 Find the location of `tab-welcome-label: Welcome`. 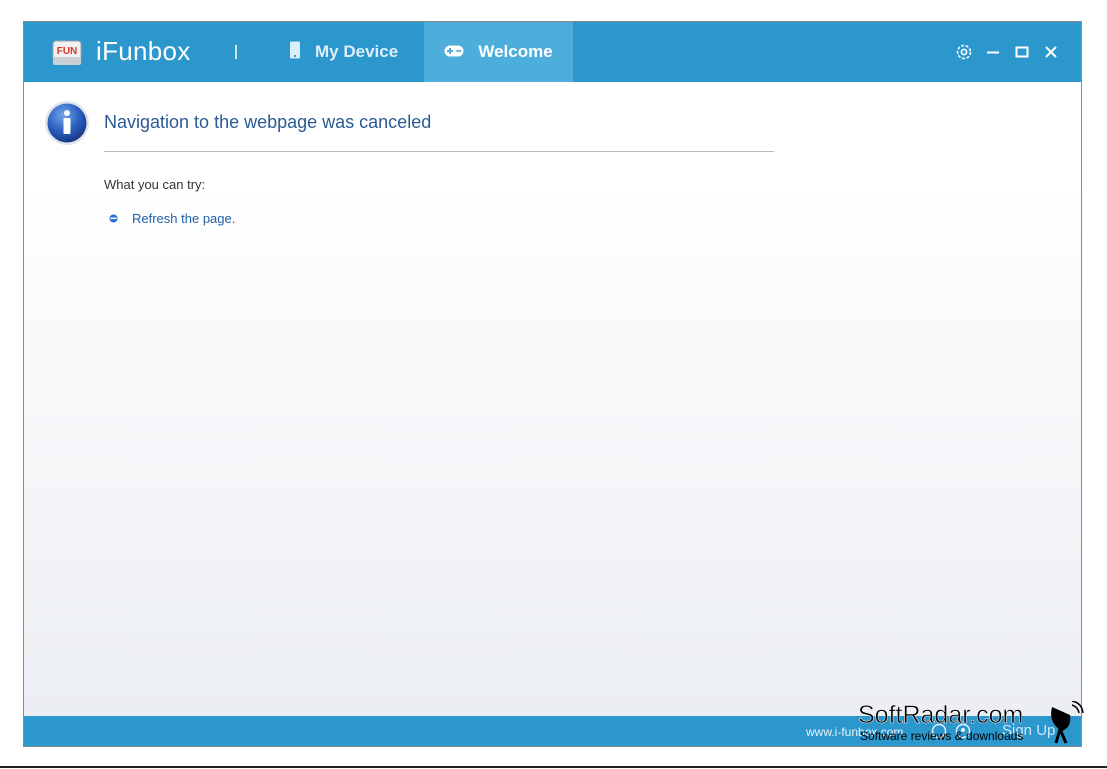

tab-welcome-label: Welcome is located at coordinates (515, 51).